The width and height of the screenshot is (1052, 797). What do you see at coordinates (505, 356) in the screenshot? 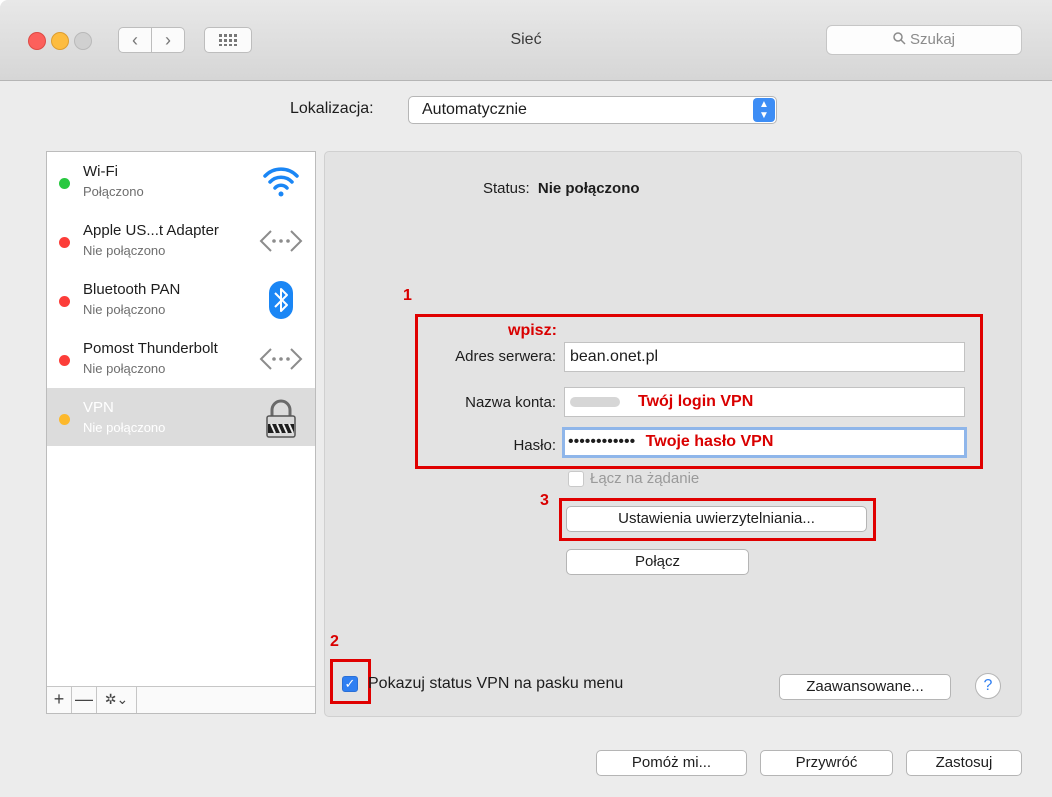
I see `server-label: Adres serwera:` at bounding box center [505, 356].